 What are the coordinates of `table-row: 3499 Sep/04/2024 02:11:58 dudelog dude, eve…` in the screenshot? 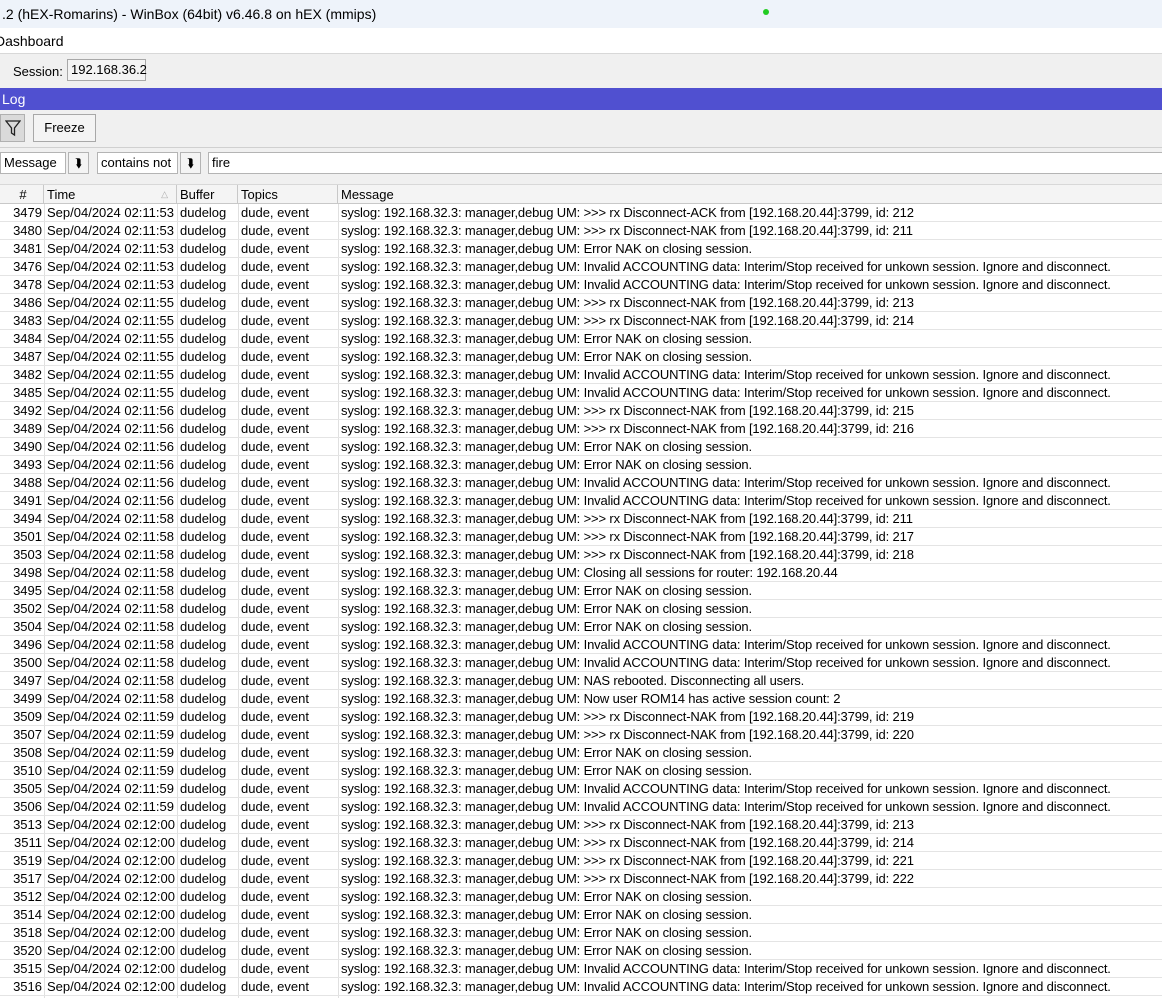 It's located at (581, 699).